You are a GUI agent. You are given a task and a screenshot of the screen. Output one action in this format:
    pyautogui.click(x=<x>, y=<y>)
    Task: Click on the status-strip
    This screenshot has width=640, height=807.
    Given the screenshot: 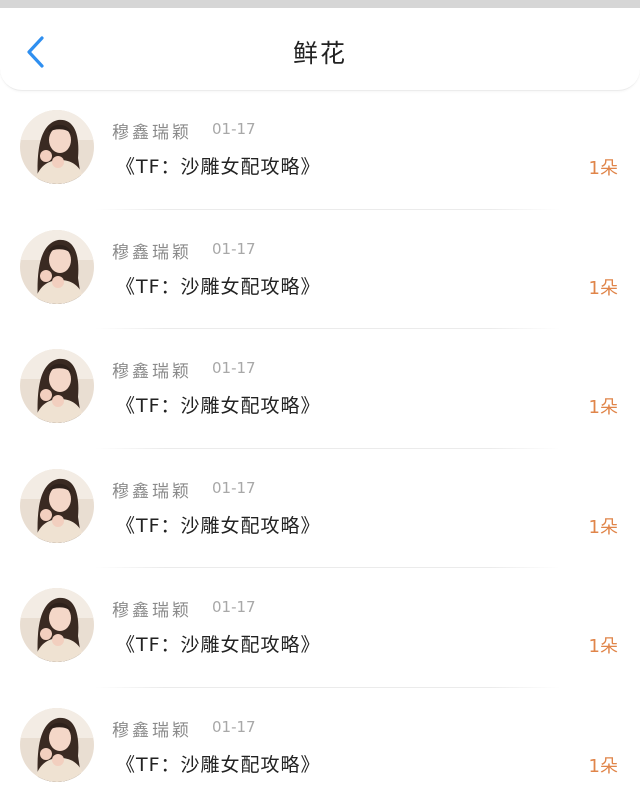 What is the action you would take?
    pyautogui.click(x=320, y=4)
    